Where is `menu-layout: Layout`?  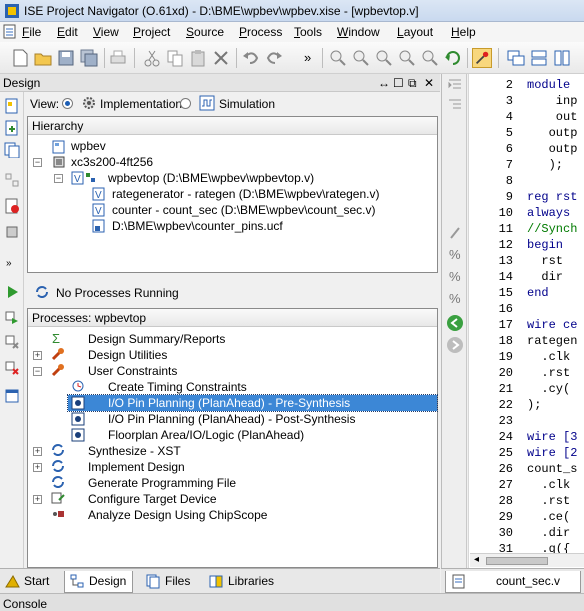 menu-layout: Layout is located at coordinates (415, 32).